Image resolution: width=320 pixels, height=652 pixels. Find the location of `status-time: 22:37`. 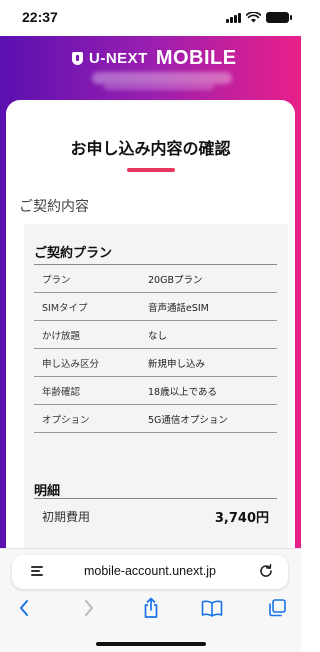

status-time: 22:37 is located at coordinates (40, 17).